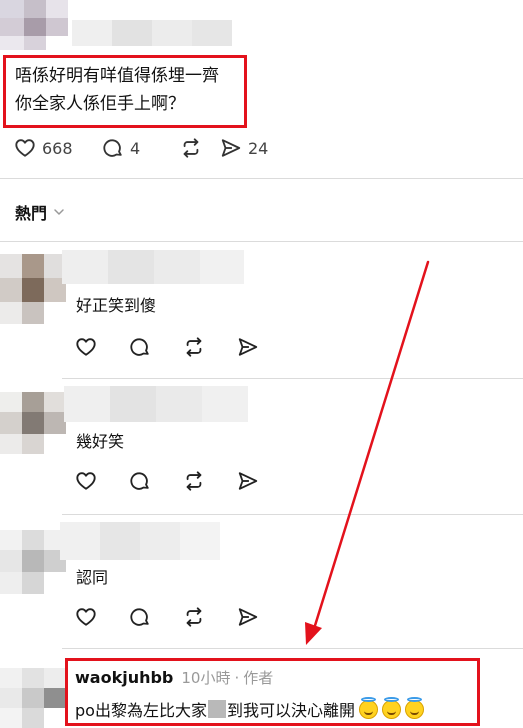 The image size is (523, 728). Describe the element at coordinates (367, 452) in the screenshot. I see `red-arrow-annotation` at that location.